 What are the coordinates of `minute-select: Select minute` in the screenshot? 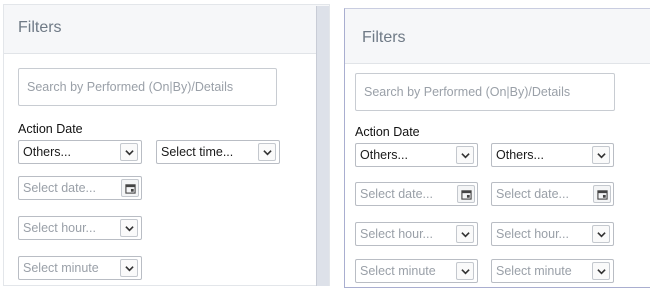 It's located at (80, 268).